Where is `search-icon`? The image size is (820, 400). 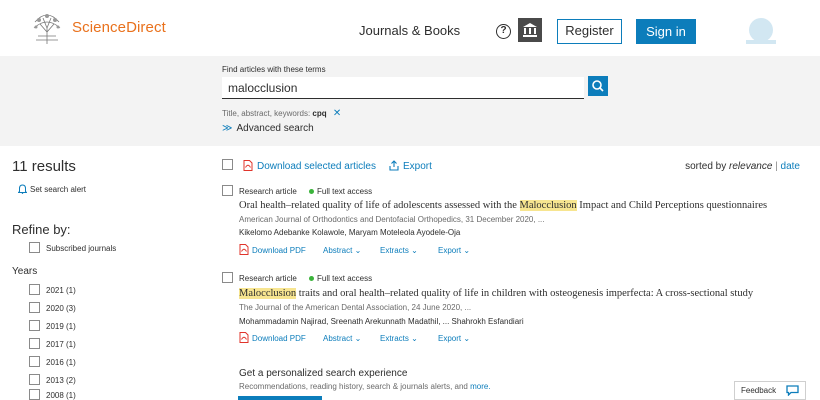
search-icon is located at coordinates (598, 86).